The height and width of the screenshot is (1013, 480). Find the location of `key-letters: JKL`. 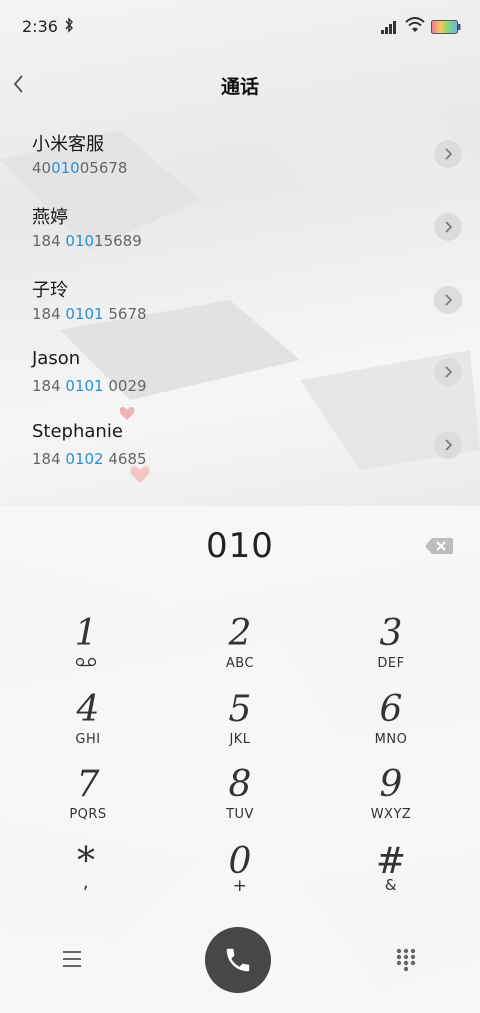

key-letters: JKL is located at coordinates (240, 739).